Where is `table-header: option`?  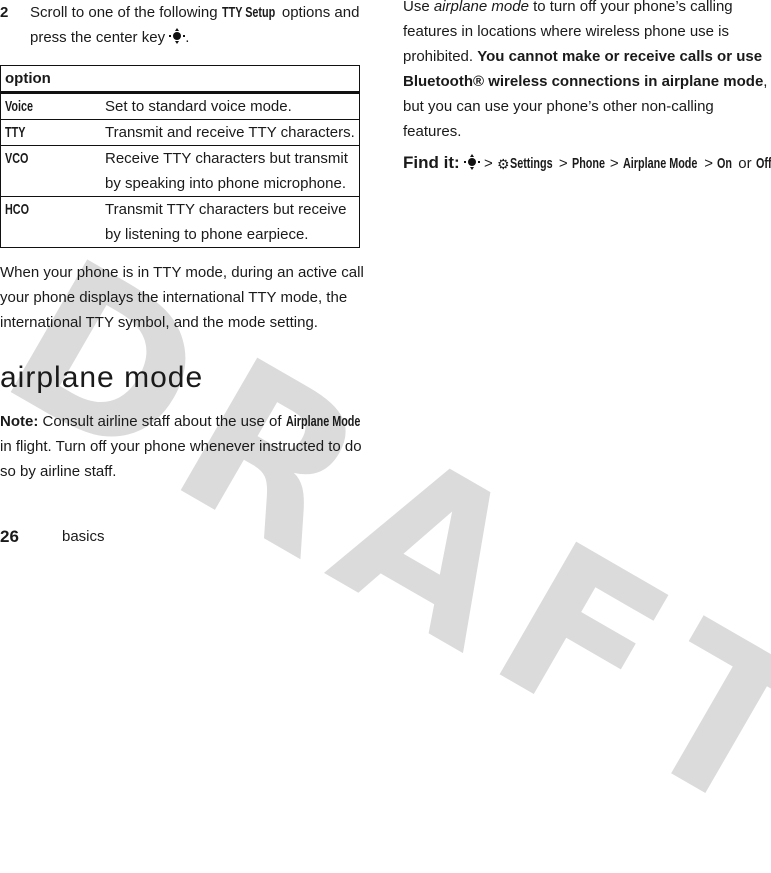 table-header: option is located at coordinates (180, 79).